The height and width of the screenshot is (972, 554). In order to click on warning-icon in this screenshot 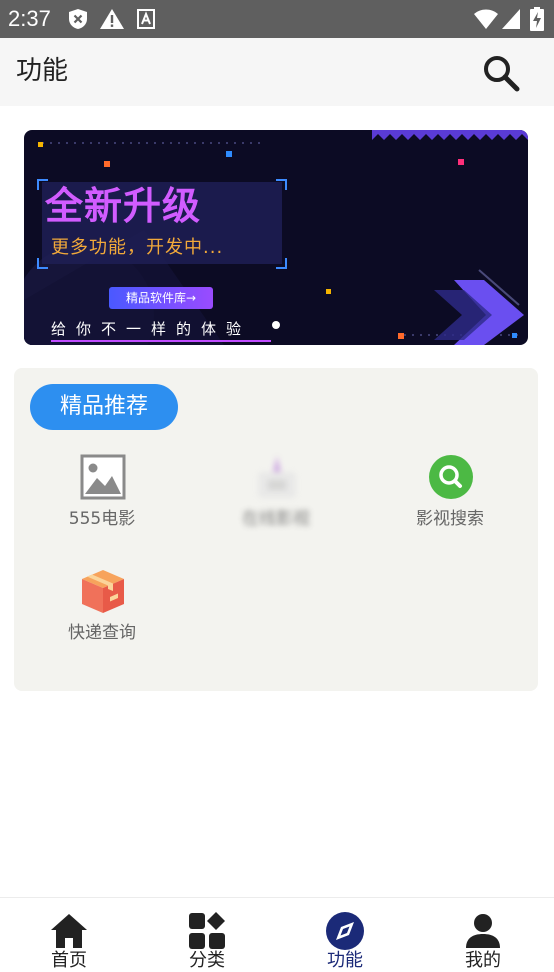, I will do `click(112, 19)`.